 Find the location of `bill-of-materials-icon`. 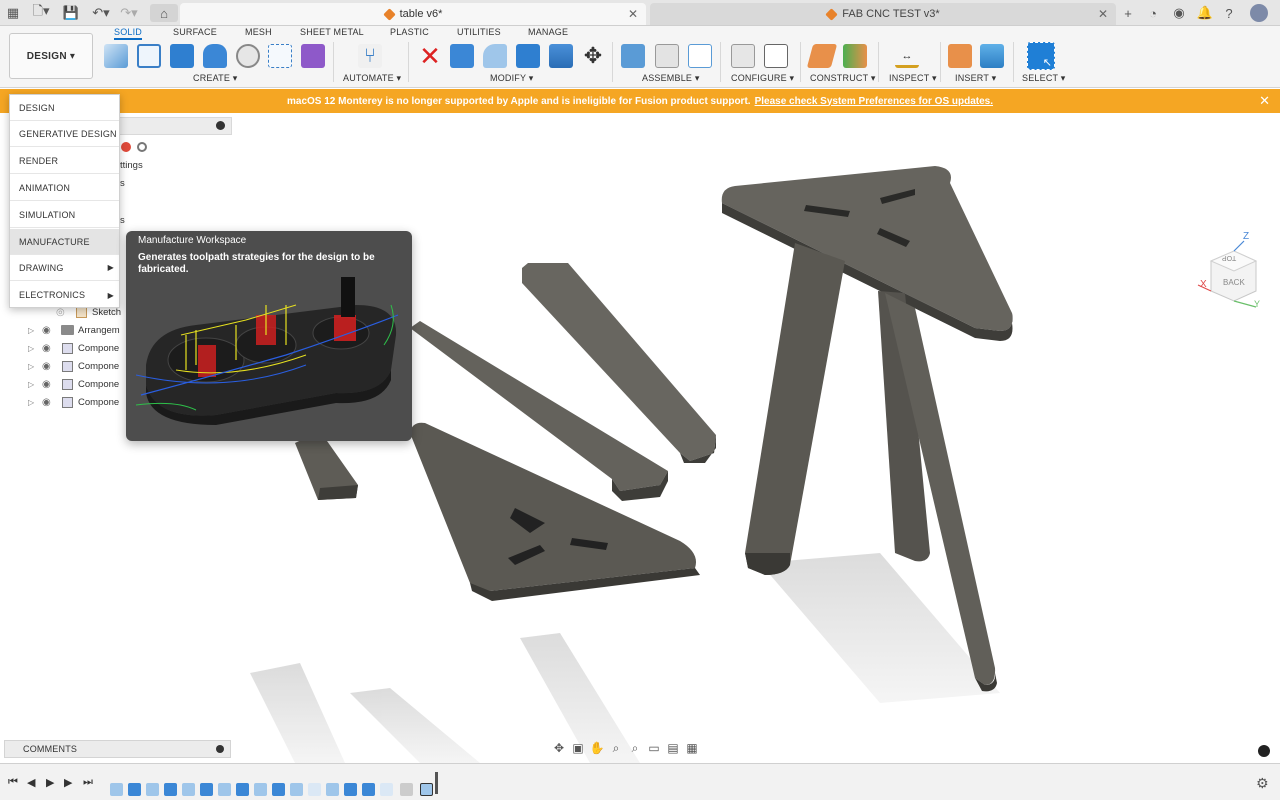

bill-of-materials-icon is located at coordinates (700, 56).